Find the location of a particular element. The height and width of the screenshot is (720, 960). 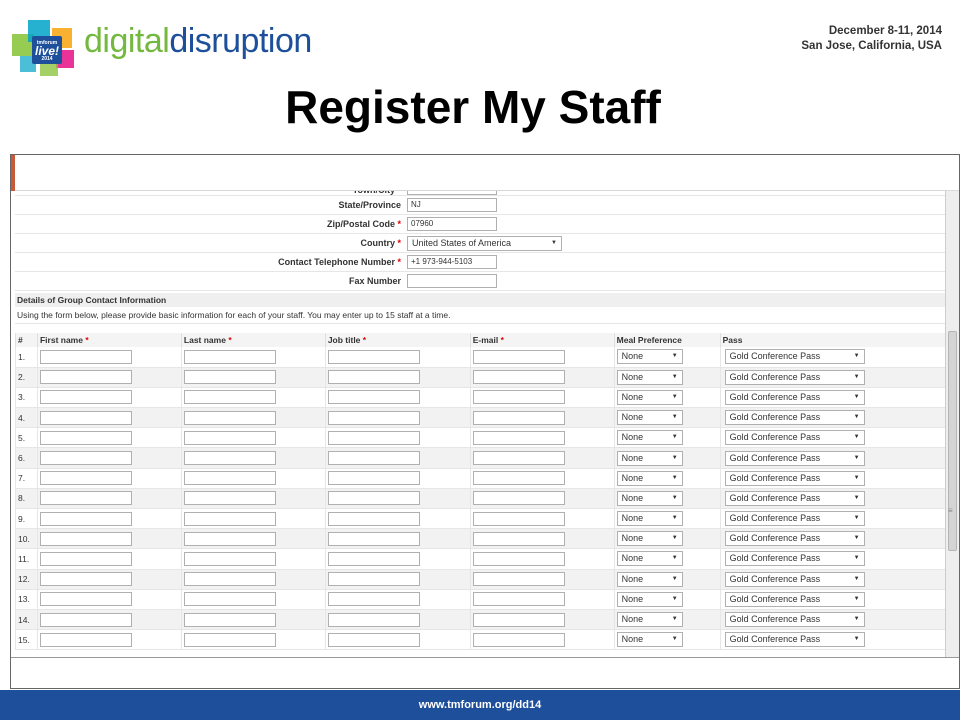

country-select: United States of America ▼ is located at coordinates (484, 243).